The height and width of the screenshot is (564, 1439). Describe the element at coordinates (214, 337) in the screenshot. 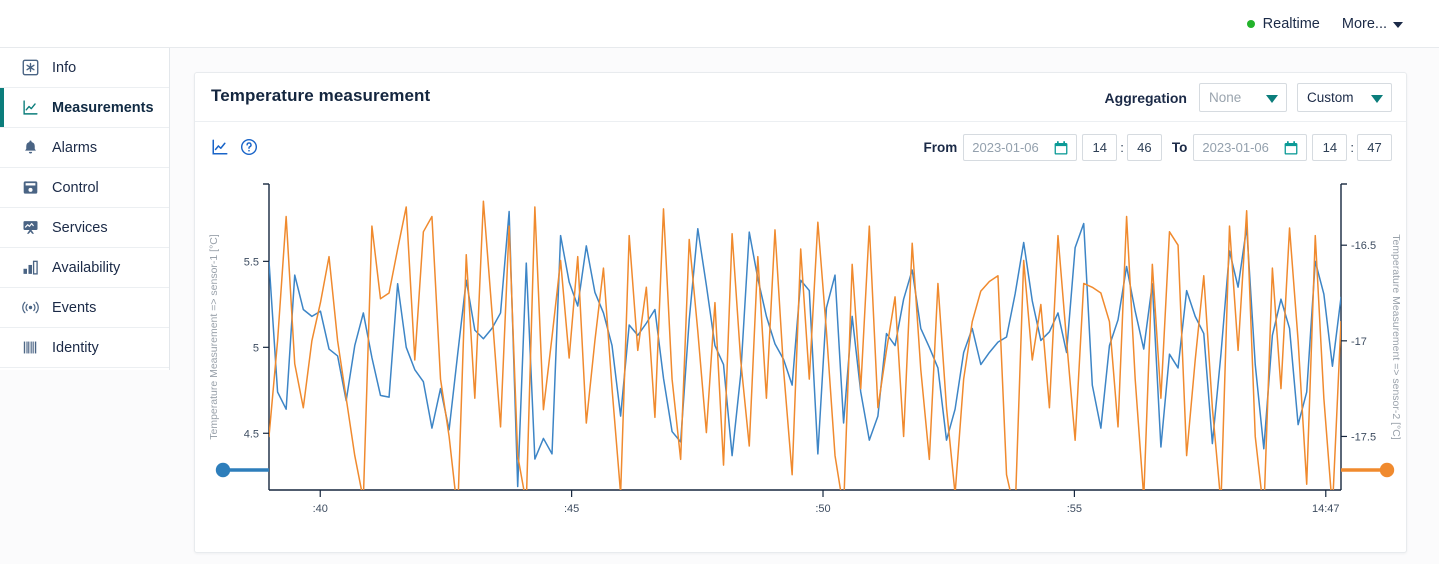

I see `left-axis-title: Temperature Measurement => sensor-1 [°C]` at that location.